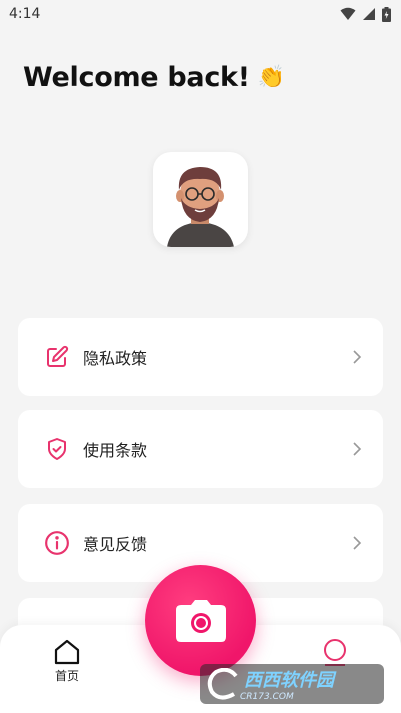  What do you see at coordinates (115, 358) in the screenshot?
I see `menu-item-label: 隐私政策` at bounding box center [115, 358].